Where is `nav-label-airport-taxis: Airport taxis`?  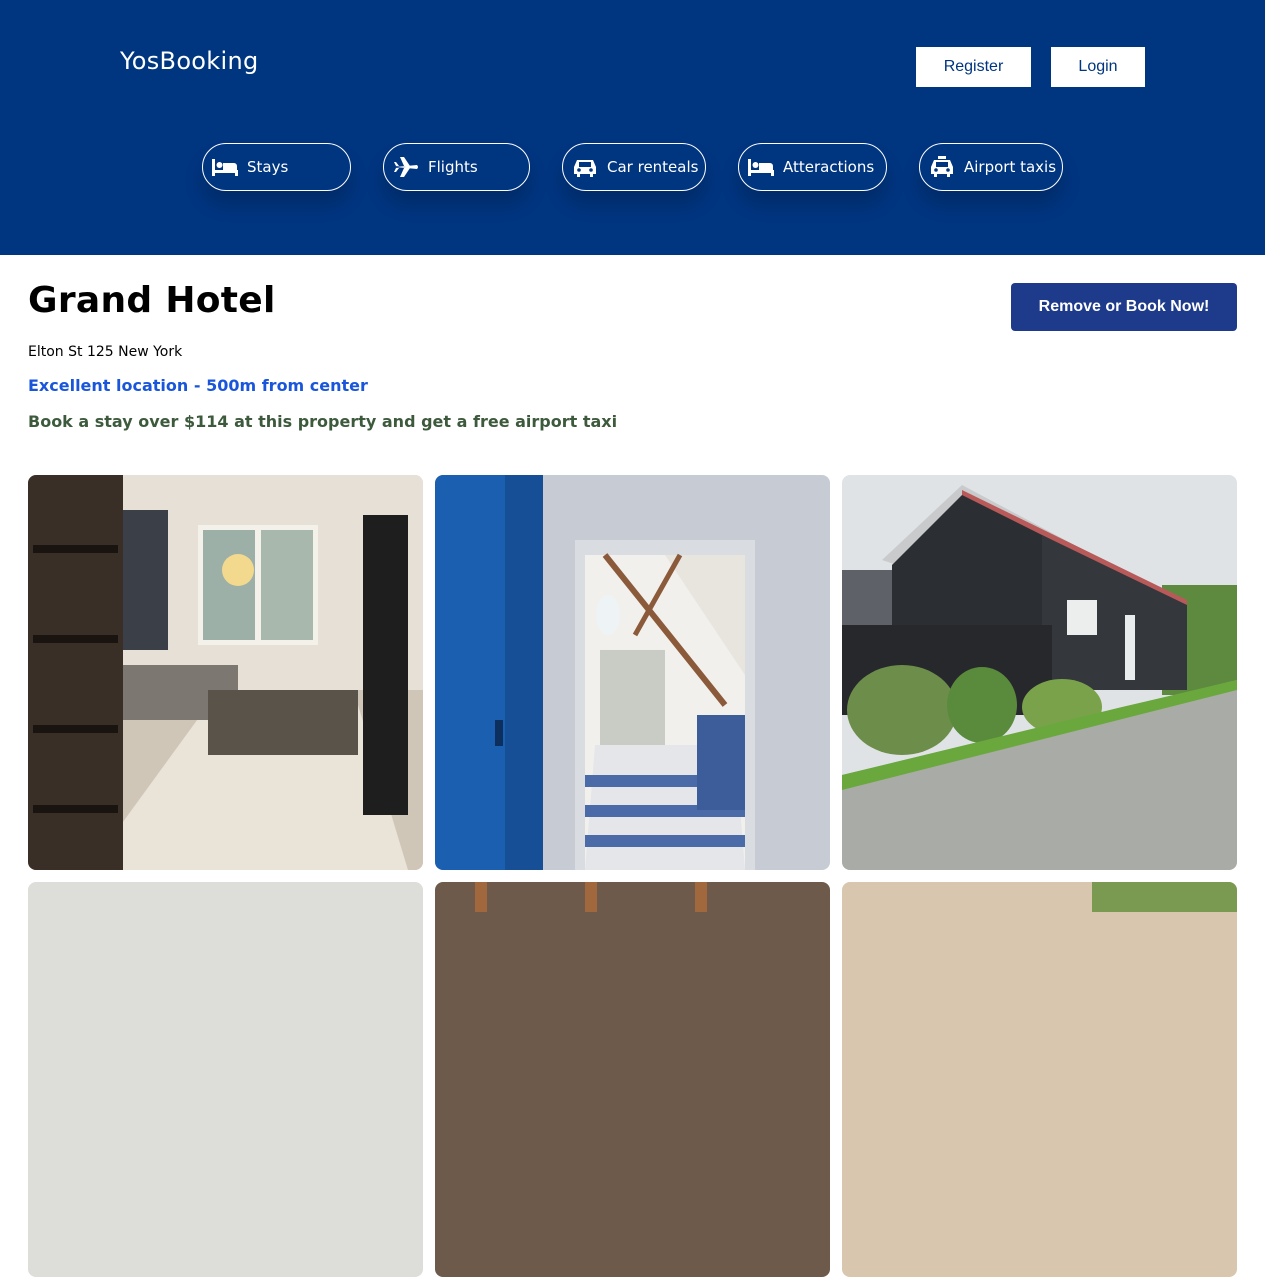 nav-label-airport-taxis: Airport taxis is located at coordinates (1010, 167).